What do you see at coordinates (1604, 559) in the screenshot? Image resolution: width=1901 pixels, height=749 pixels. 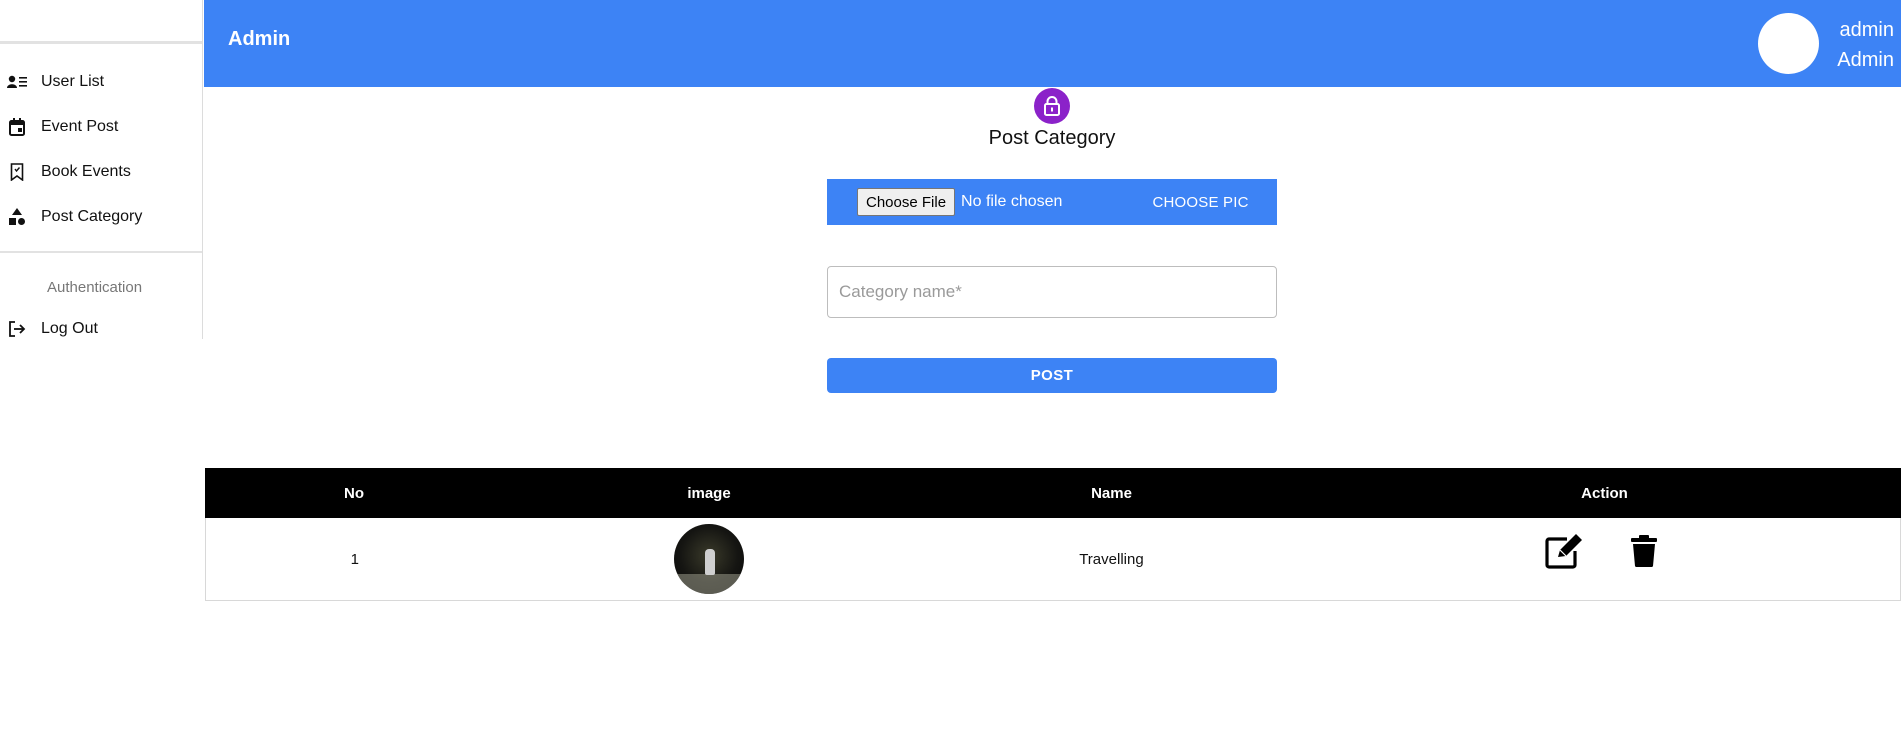 I see `row-actions` at bounding box center [1604, 559].